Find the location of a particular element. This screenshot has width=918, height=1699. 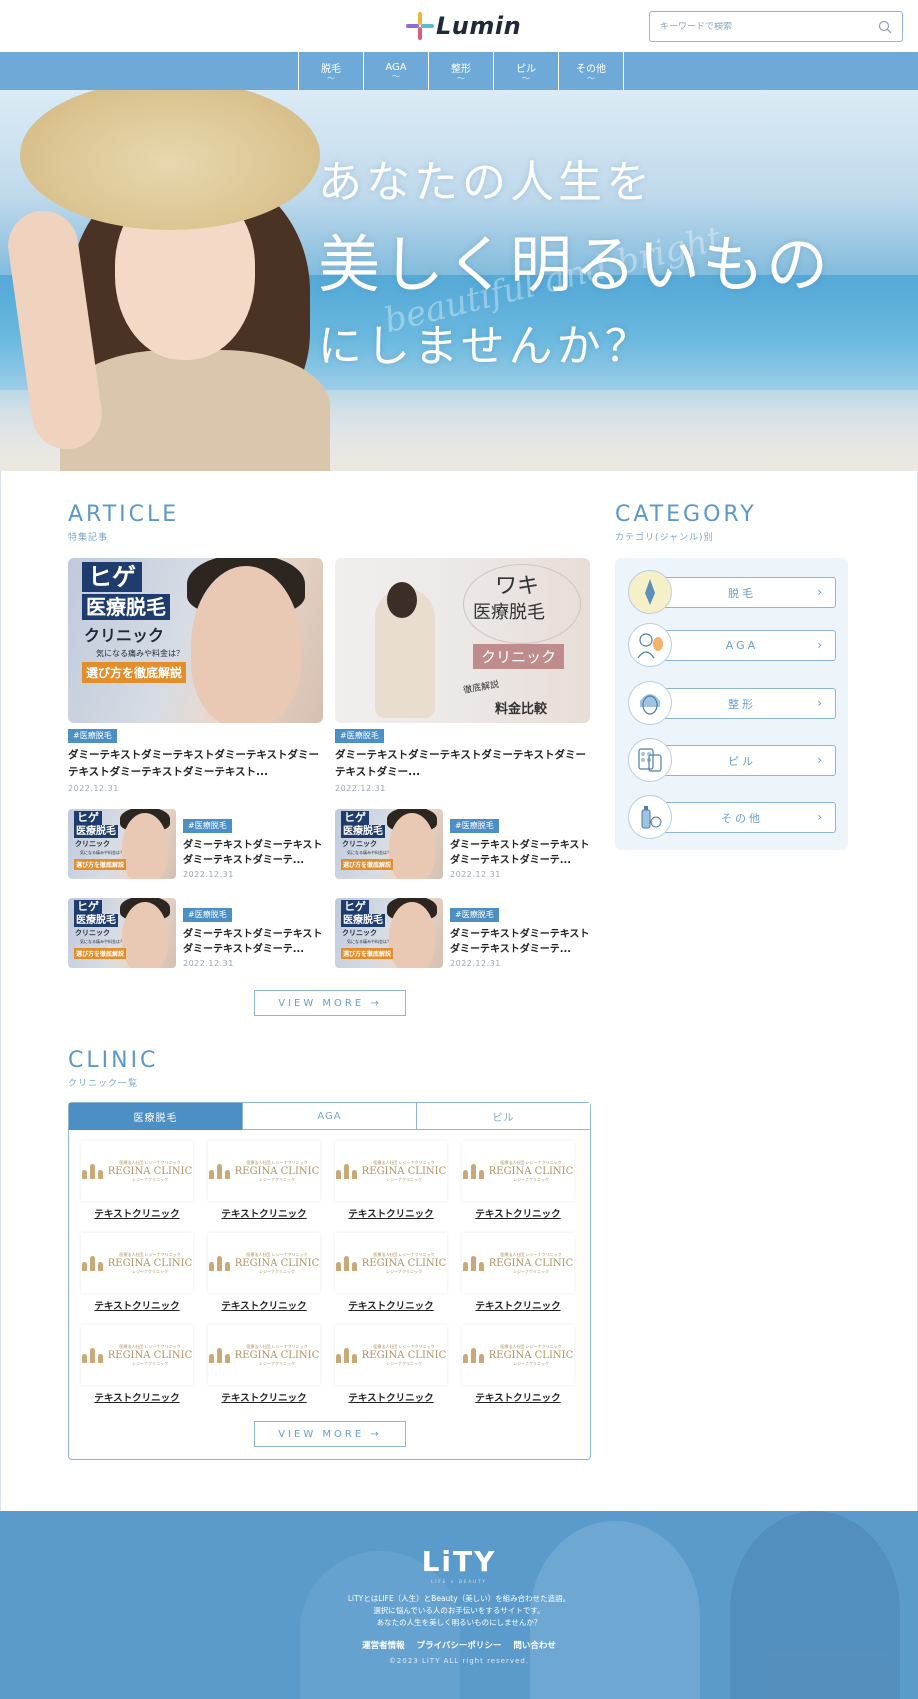

crown-icon is located at coordinates (346, 1263).